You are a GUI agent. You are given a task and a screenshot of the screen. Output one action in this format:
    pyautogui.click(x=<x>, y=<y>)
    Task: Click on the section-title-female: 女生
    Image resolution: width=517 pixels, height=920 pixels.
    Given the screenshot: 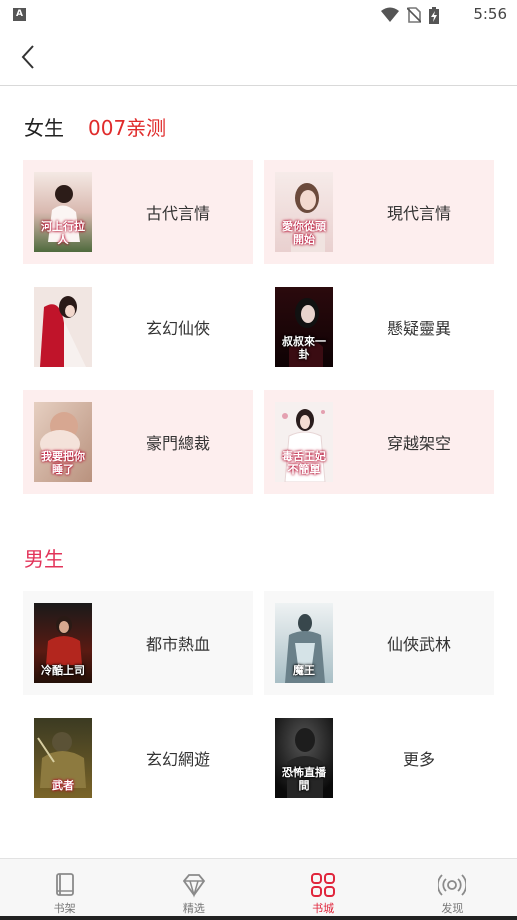 What is the action you would take?
    pyautogui.click(x=44, y=128)
    